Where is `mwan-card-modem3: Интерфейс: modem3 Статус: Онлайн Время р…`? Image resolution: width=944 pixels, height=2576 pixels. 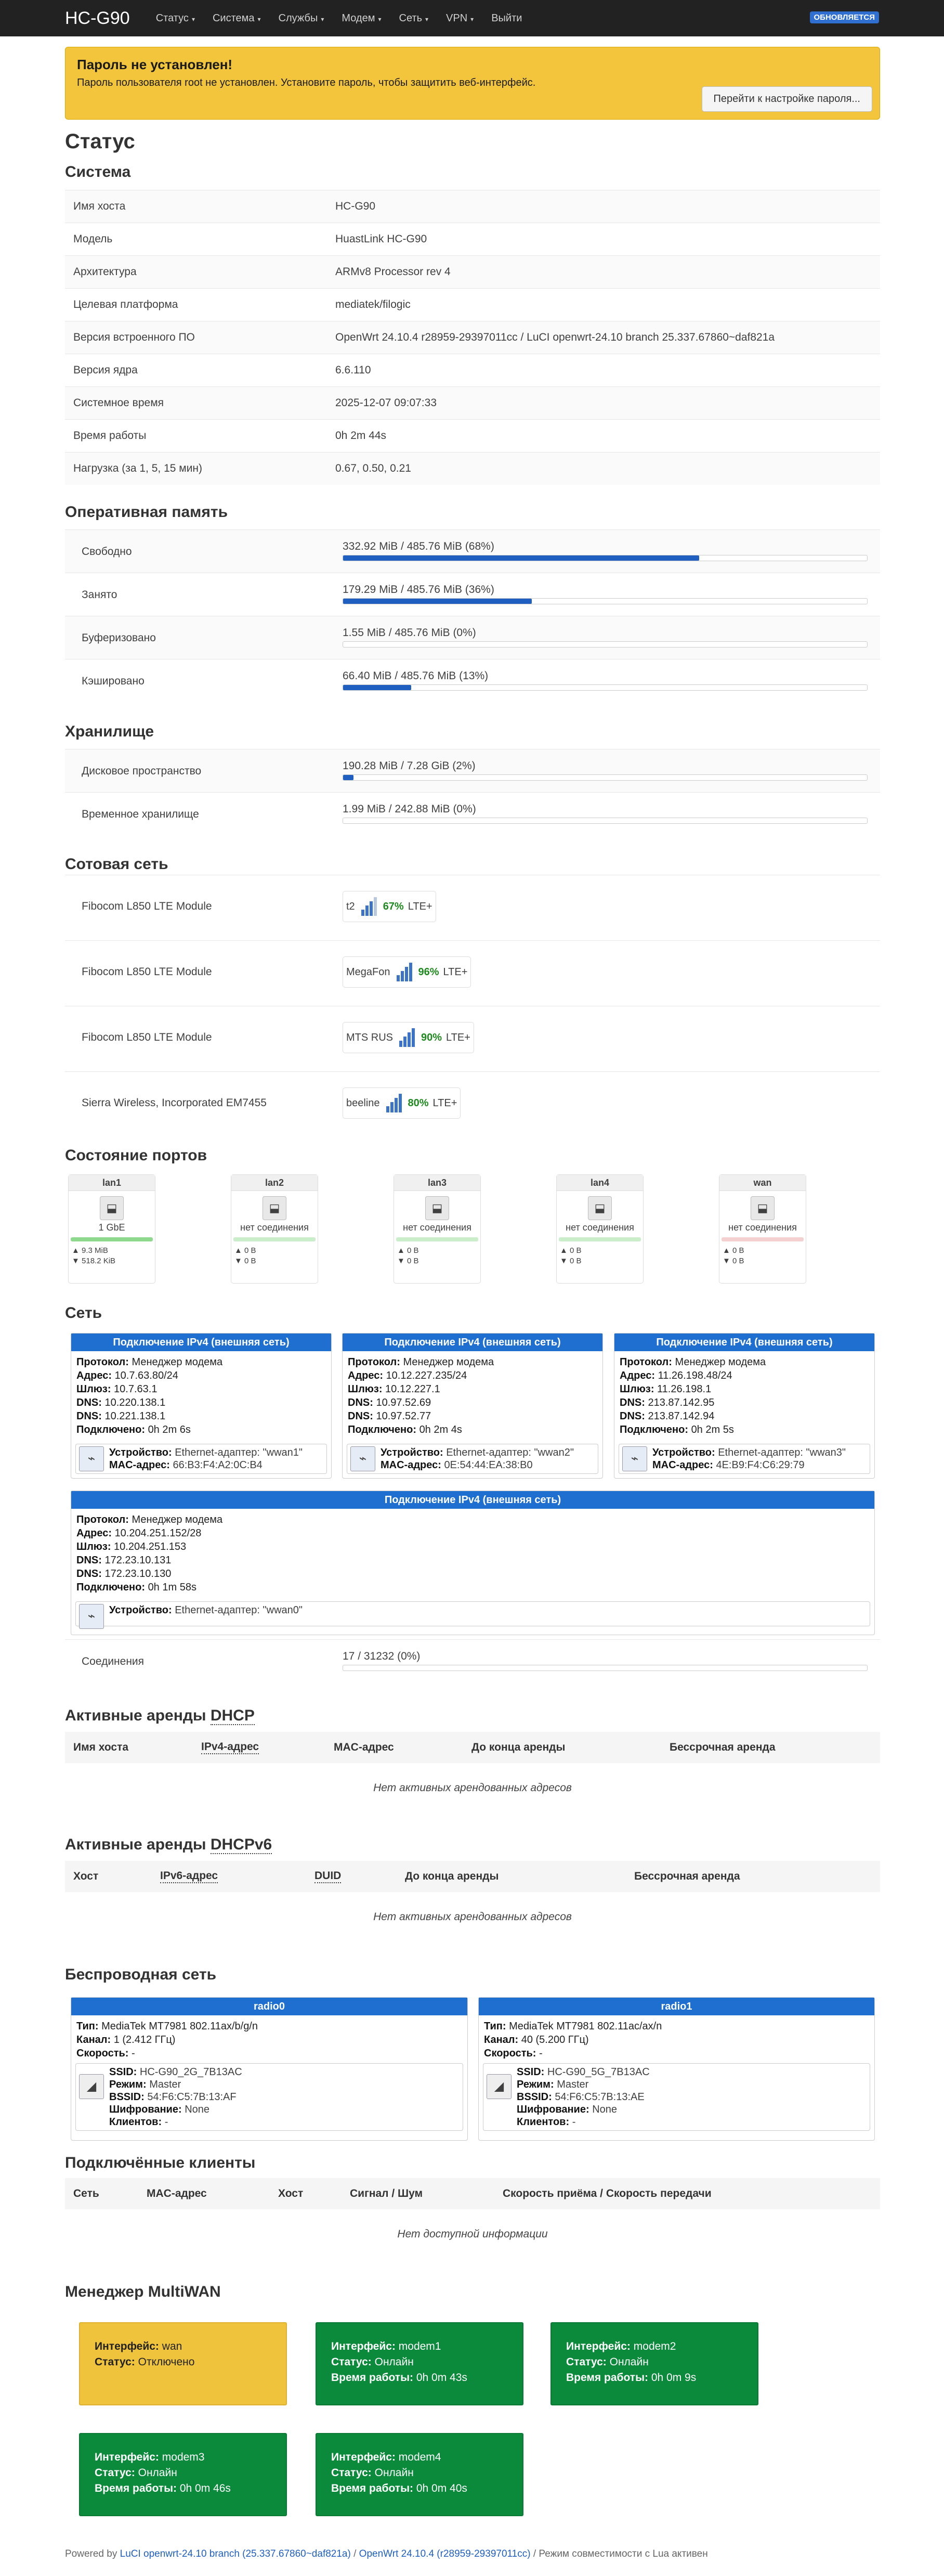 mwan-card-modem3: Интерфейс: modem3 Статус: Онлайн Время р… is located at coordinates (183, 2475).